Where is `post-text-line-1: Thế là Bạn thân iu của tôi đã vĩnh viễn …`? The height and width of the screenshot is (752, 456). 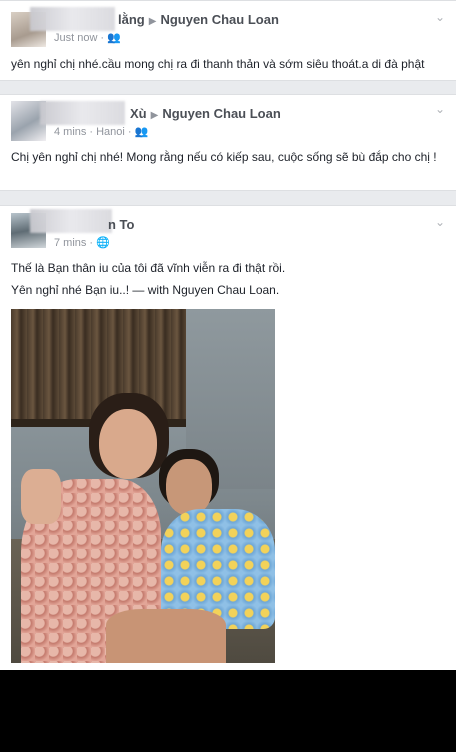
post-text-line-1: Thế là Bạn thân iu của tôi đã vĩnh viễn … is located at coordinates (148, 268).